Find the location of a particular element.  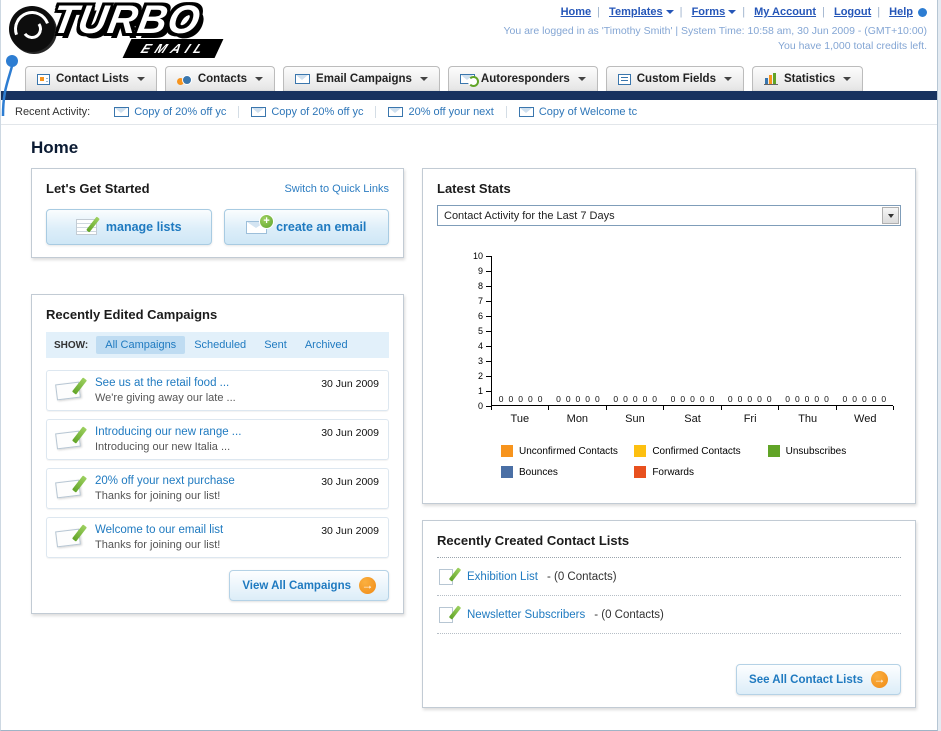

create-email-button: create an email is located at coordinates (306, 227).